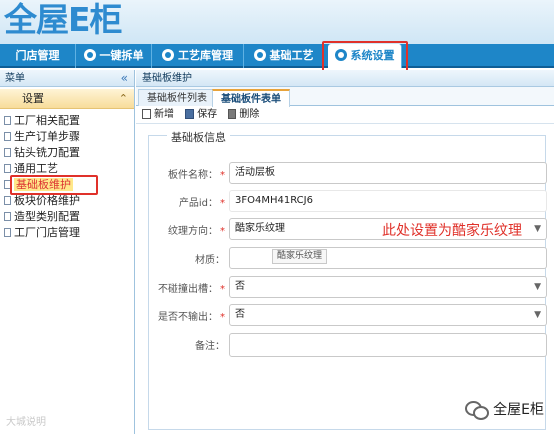  I want to click on label-text: 不碰撞出槽：, so click(188, 289).